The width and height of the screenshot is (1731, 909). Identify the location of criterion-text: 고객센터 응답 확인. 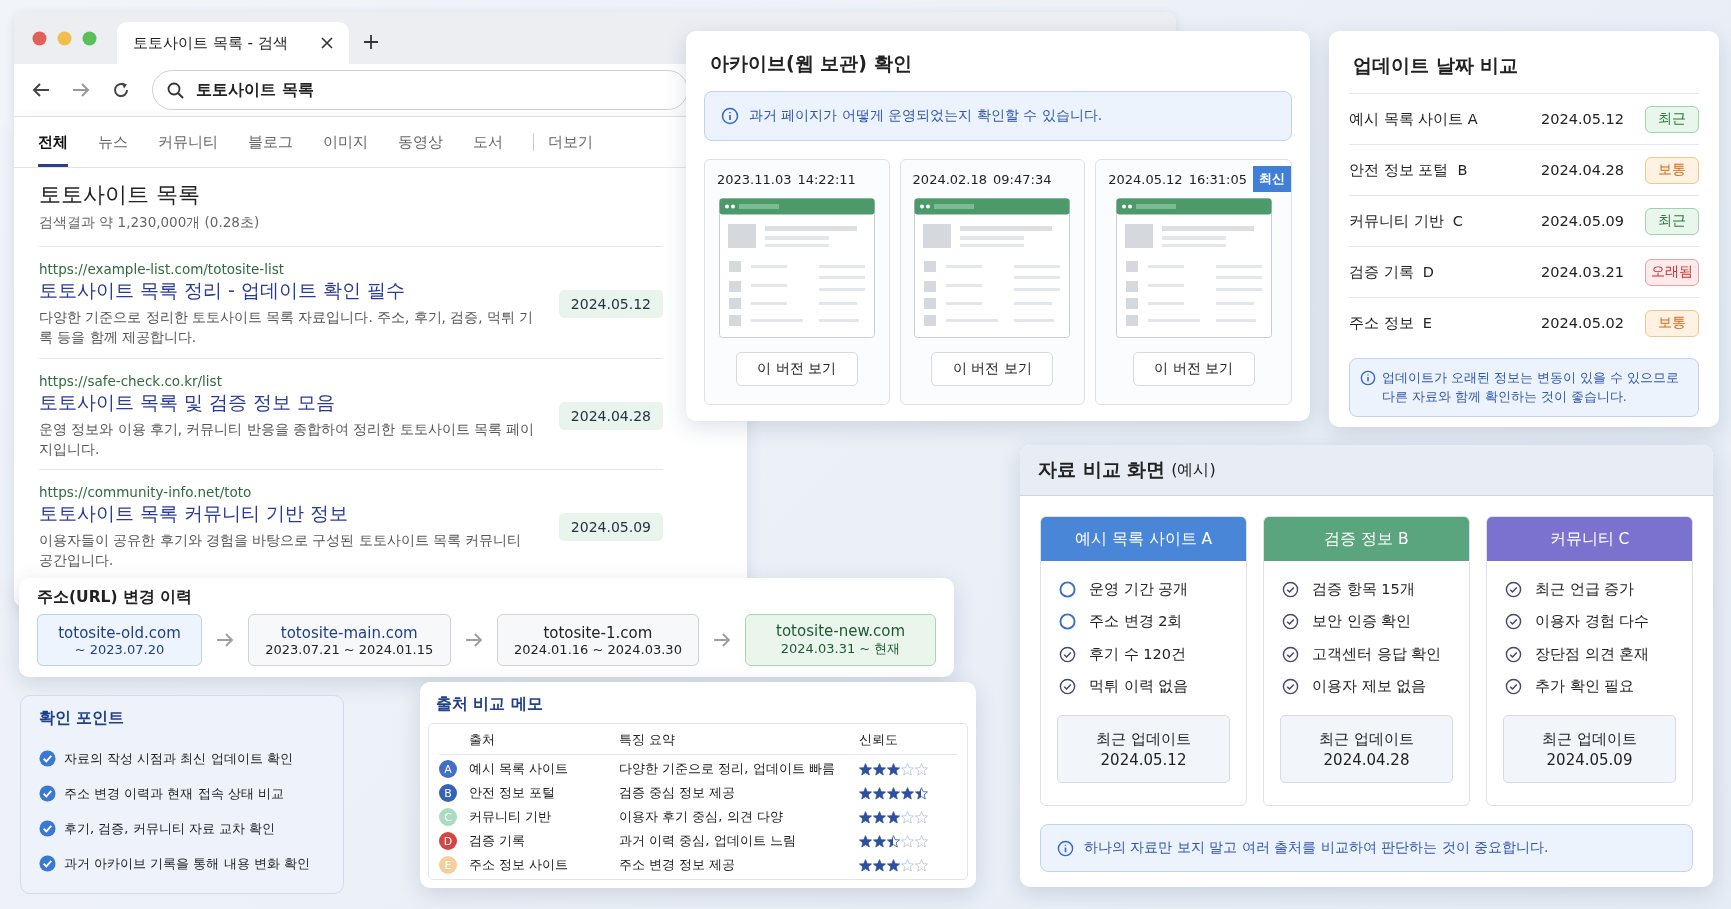
(1377, 654).